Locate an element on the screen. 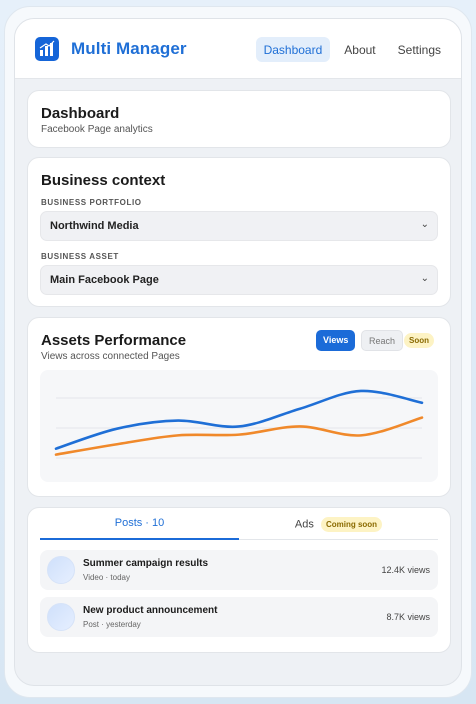 The height and width of the screenshot is (704, 476). post-title: Summer campaign results is located at coordinates (146, 563).